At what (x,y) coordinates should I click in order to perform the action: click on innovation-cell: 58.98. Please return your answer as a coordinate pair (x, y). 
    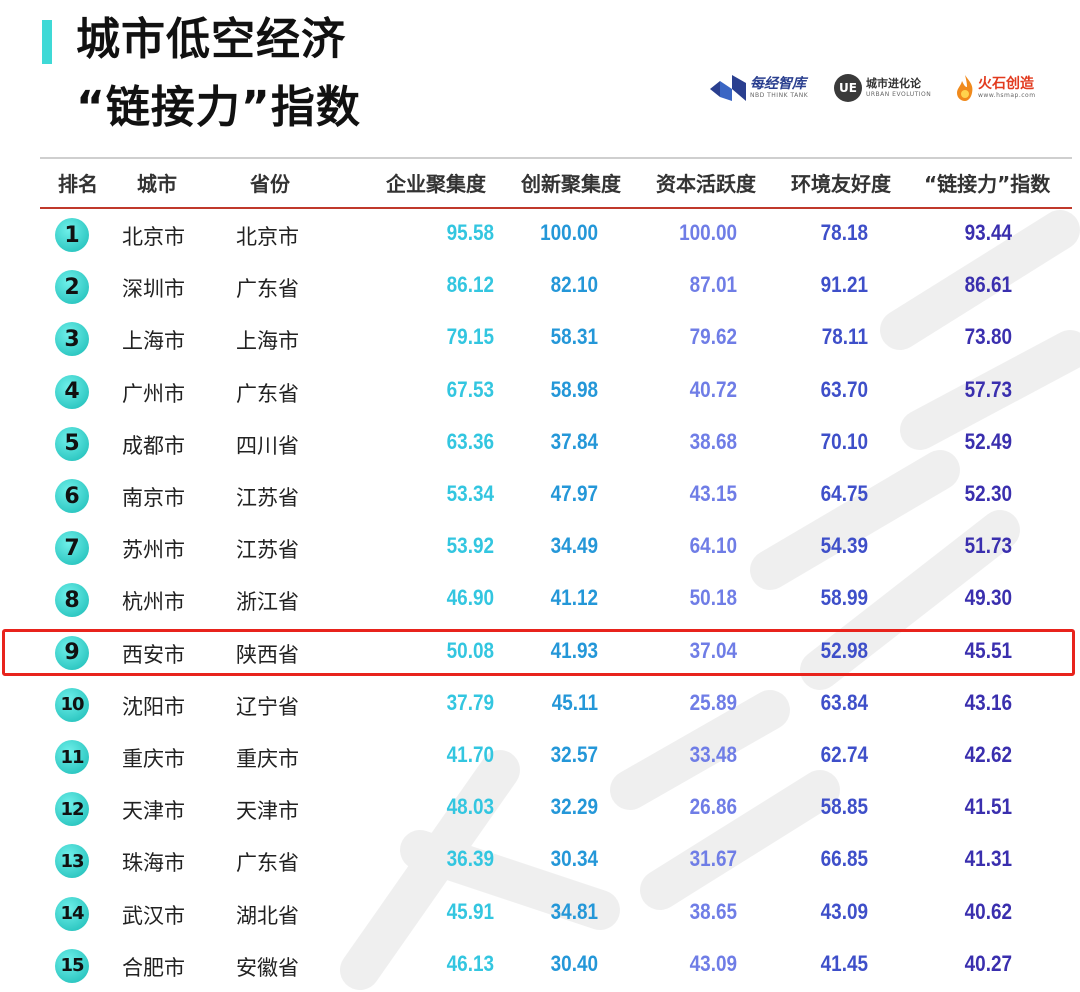
    Looking at the image, I should click on (574, 389).